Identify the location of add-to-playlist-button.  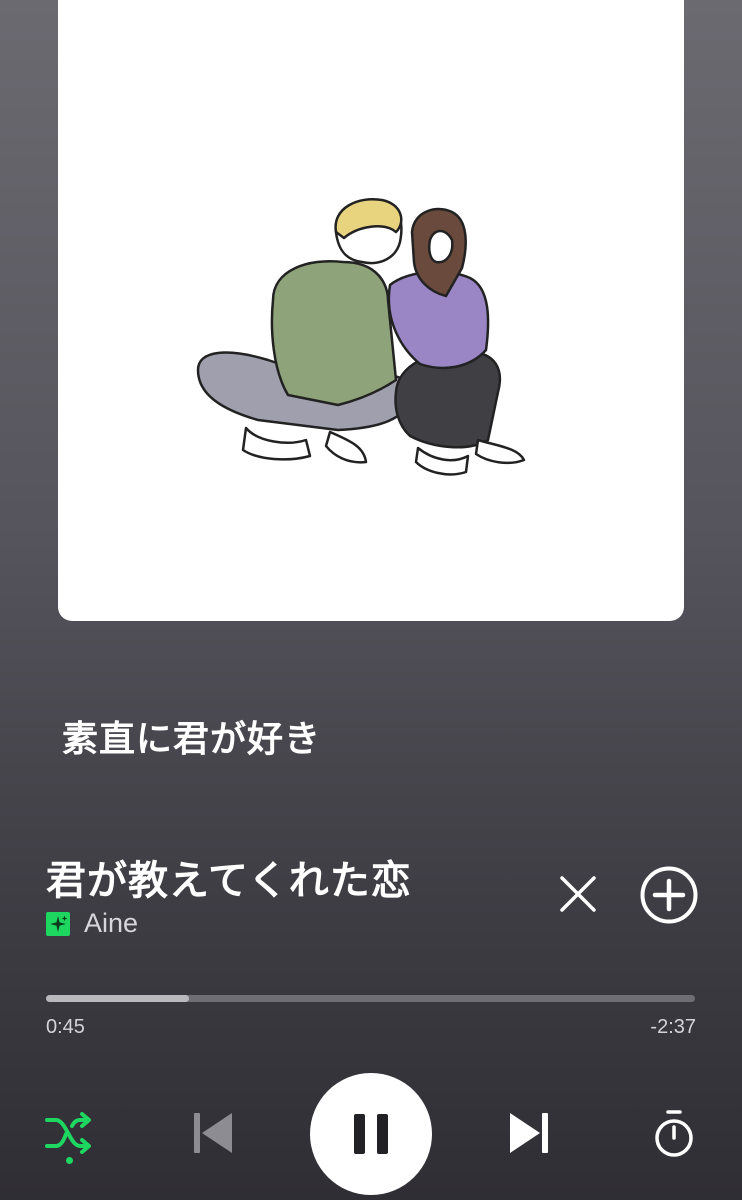
(669, 895).